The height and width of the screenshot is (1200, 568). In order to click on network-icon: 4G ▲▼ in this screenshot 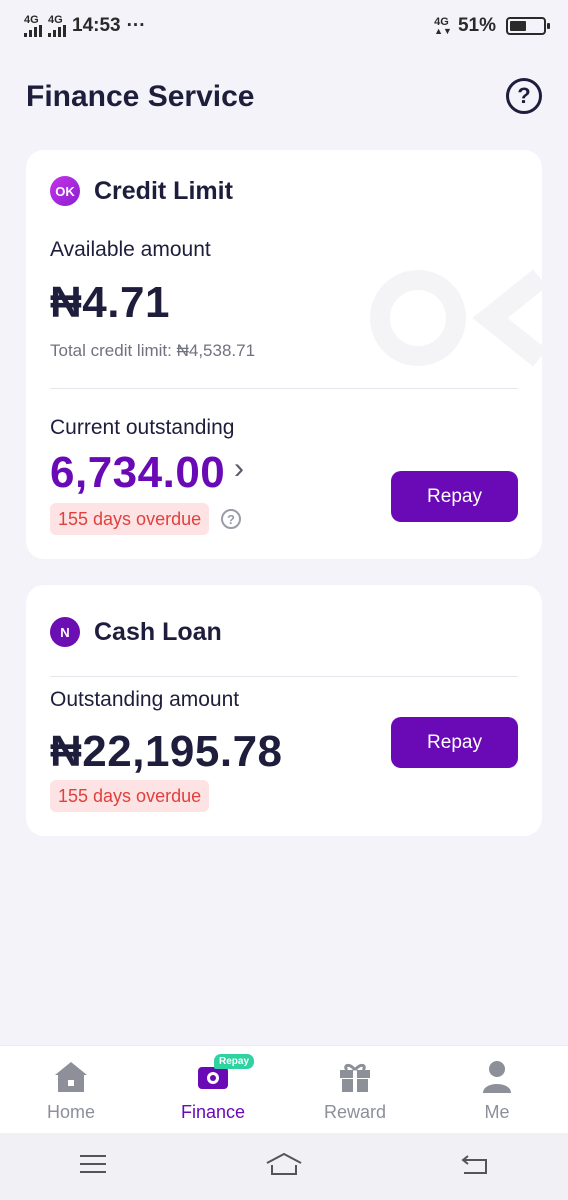, I will do `click(443, 25)`.